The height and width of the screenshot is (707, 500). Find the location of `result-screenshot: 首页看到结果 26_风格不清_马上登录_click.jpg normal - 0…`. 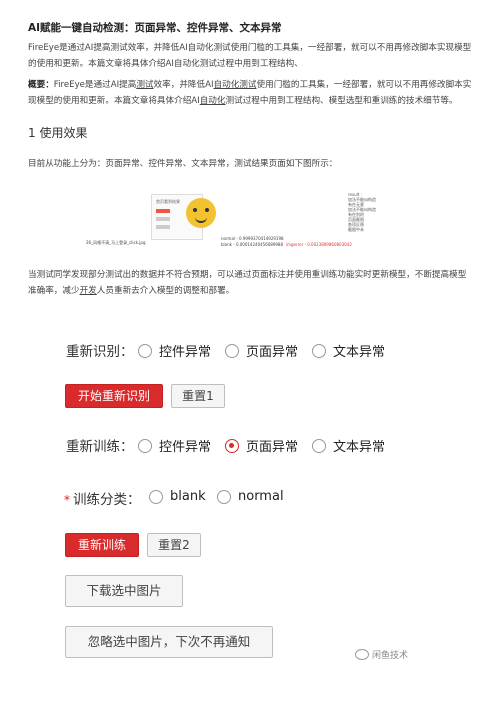

result-screenshot: 首页看到结果 26_风格不清_马上登录_click.jpg normal - 0… is located at coordinates (226, 218).